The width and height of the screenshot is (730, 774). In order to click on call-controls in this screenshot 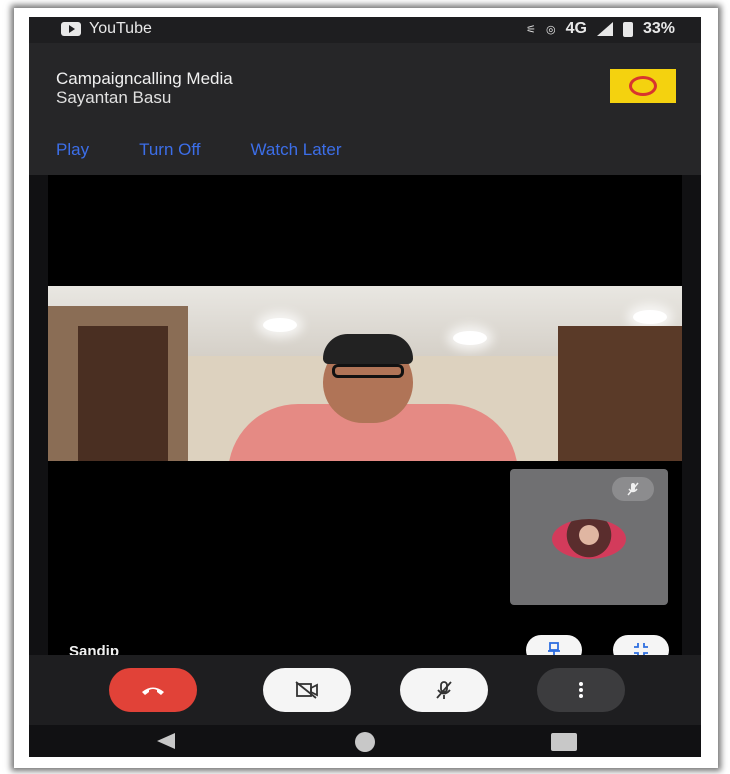, I will do `click(365, 690)`.